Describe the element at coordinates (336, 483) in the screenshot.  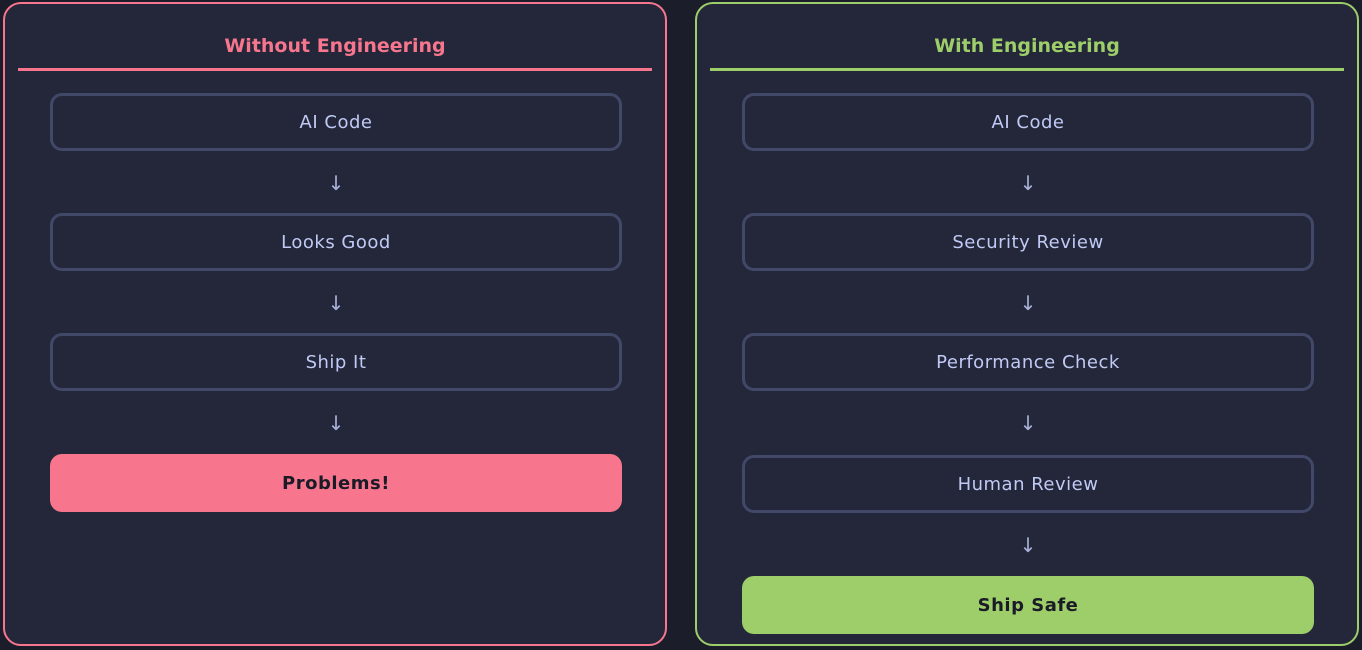
I see `outcome-problems: Problems!` at that location.